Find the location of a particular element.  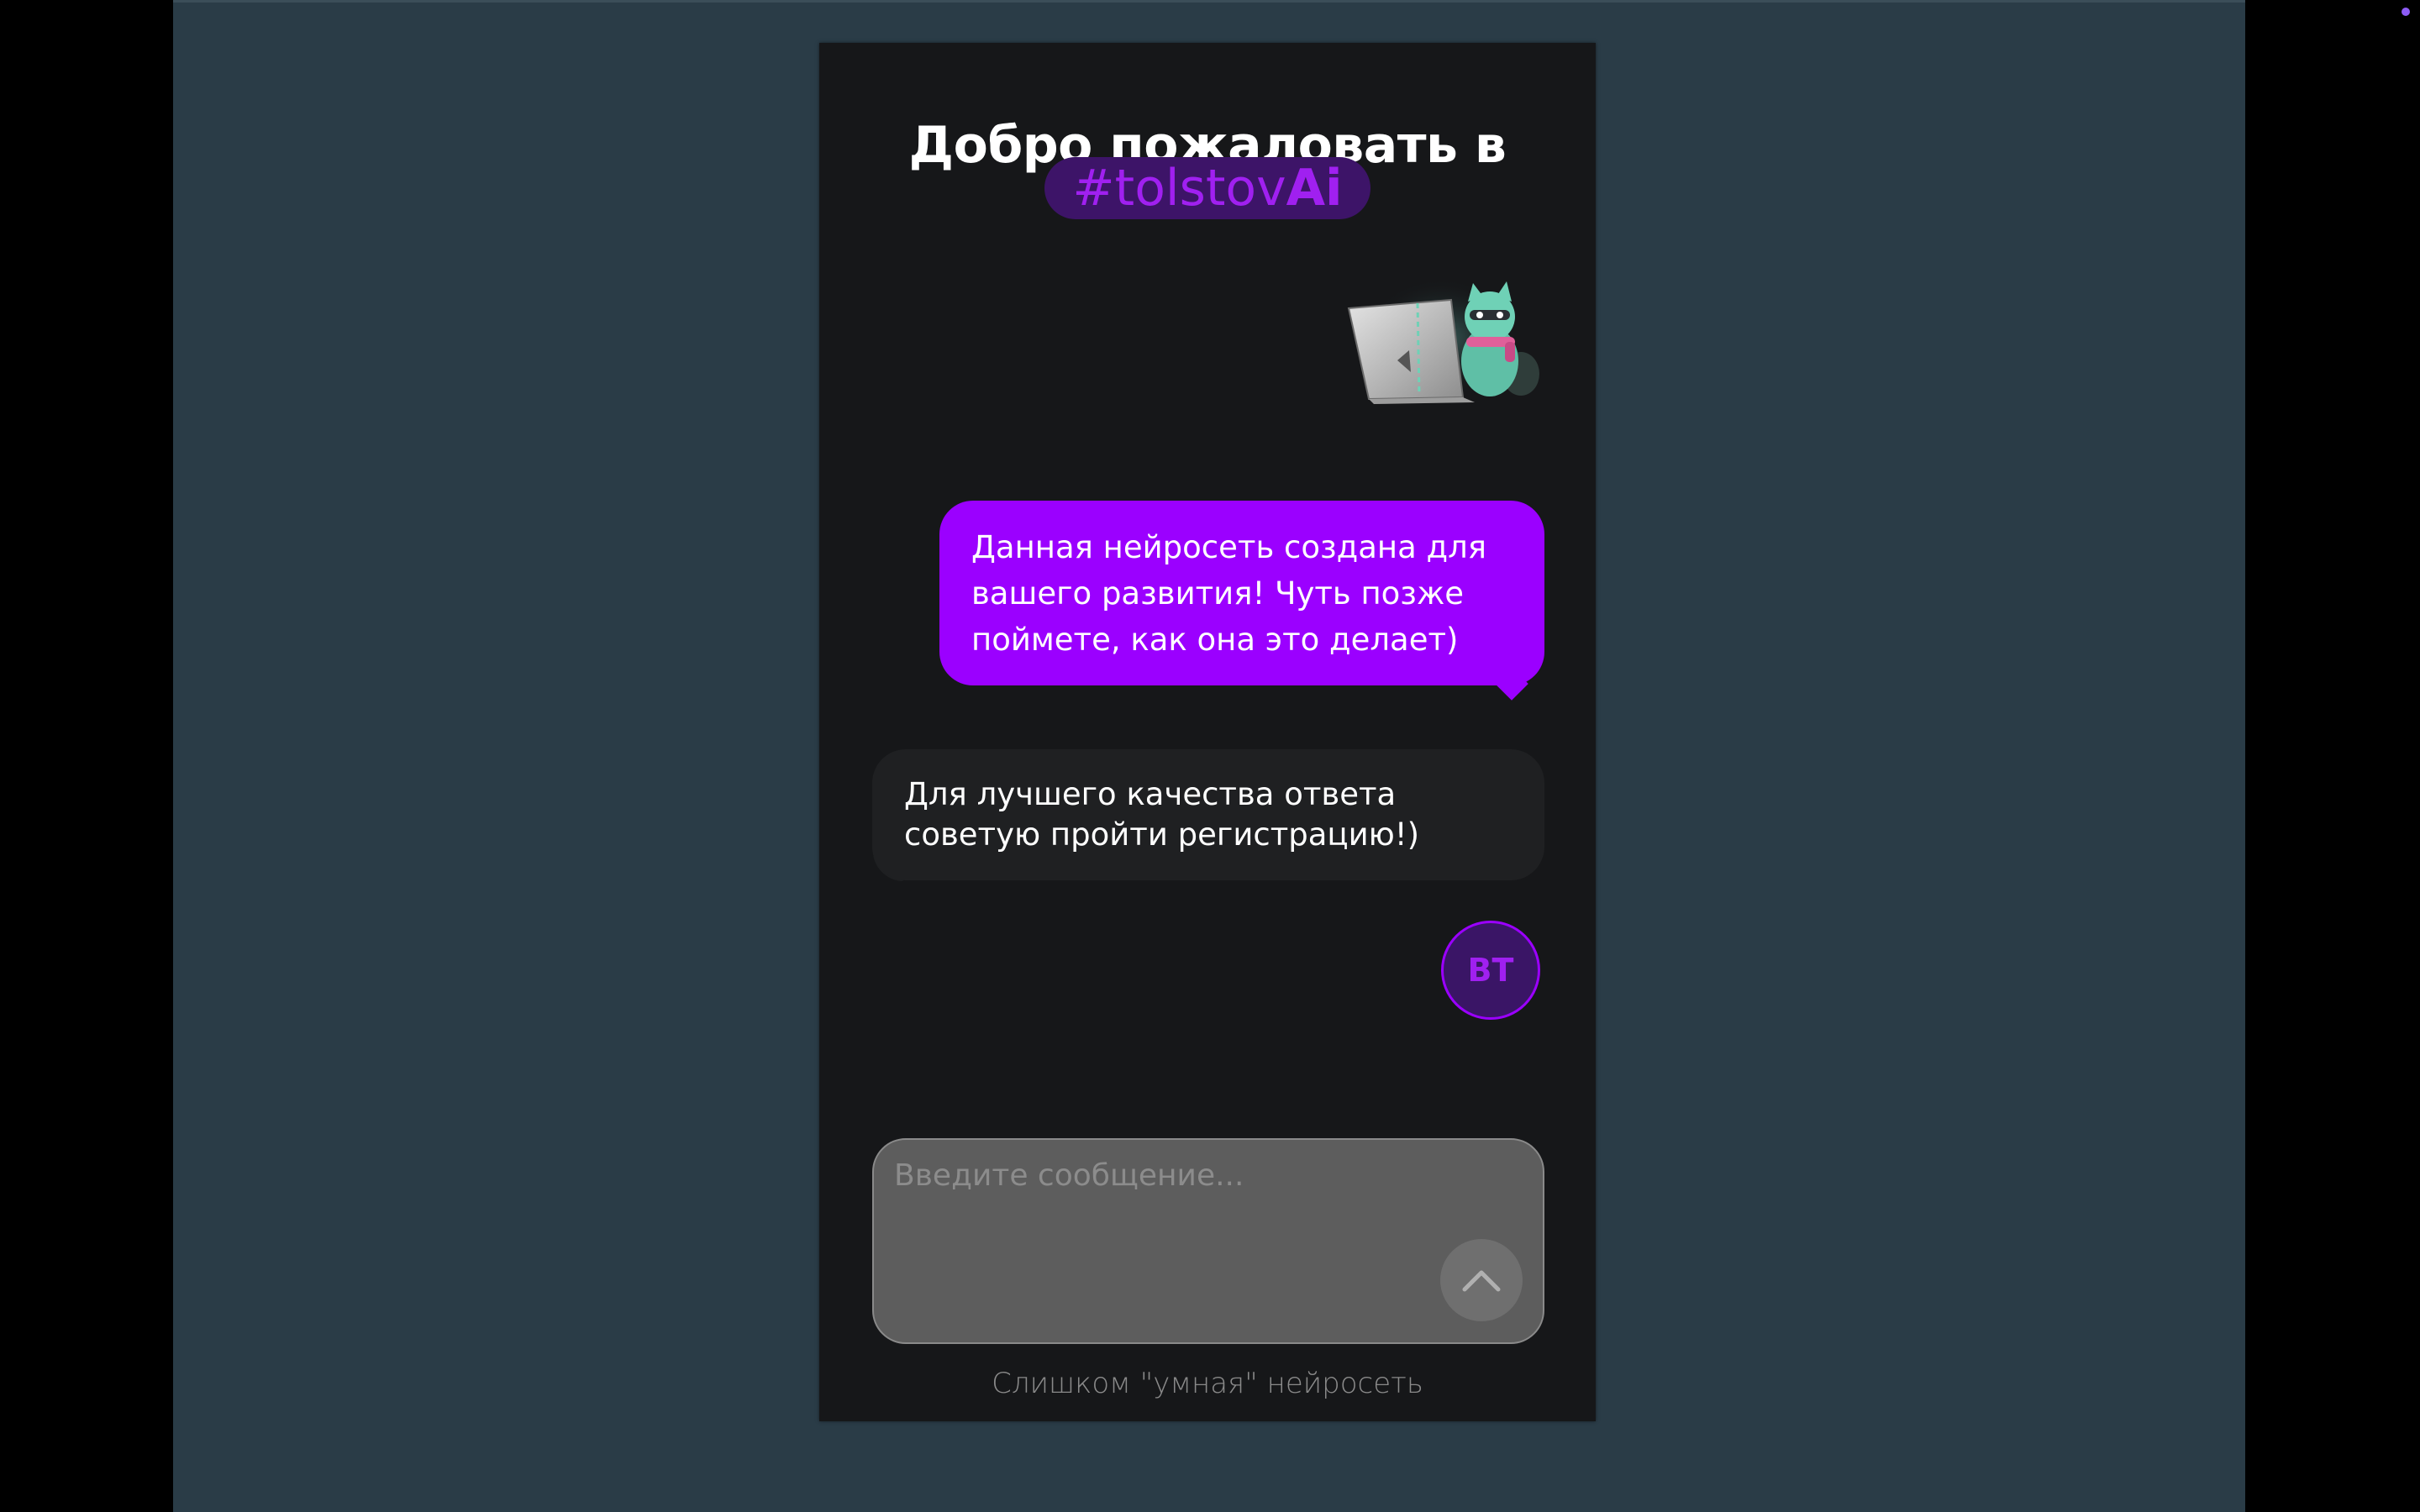

message-input is located at coordinates (1163, 1242).